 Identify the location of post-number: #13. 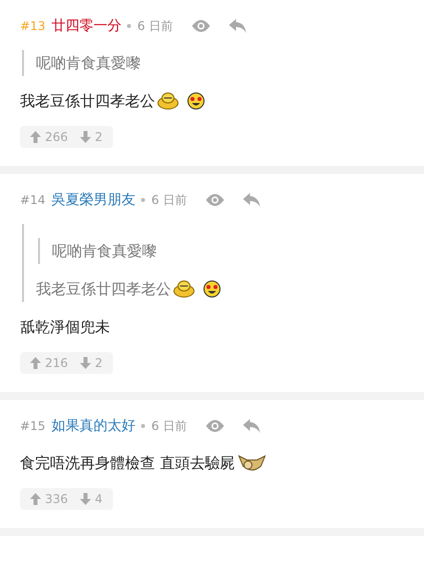
(33, 26).